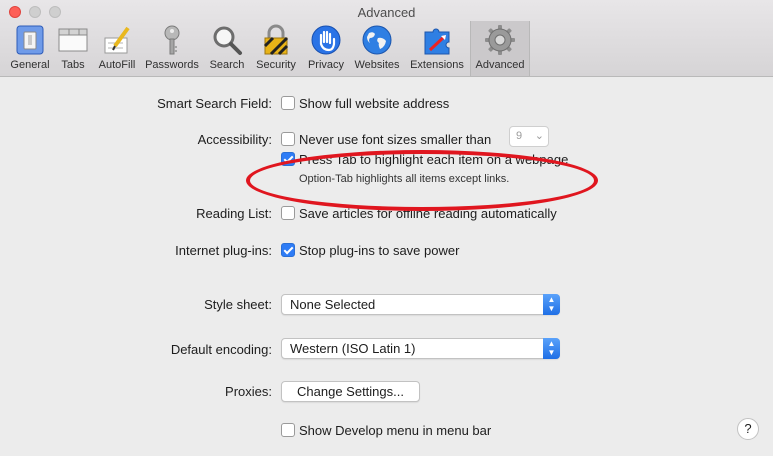 Image resolution: width=773 pixels, height=456 pixels. I want to click on tab-label: Tabs, so click(73, 65).